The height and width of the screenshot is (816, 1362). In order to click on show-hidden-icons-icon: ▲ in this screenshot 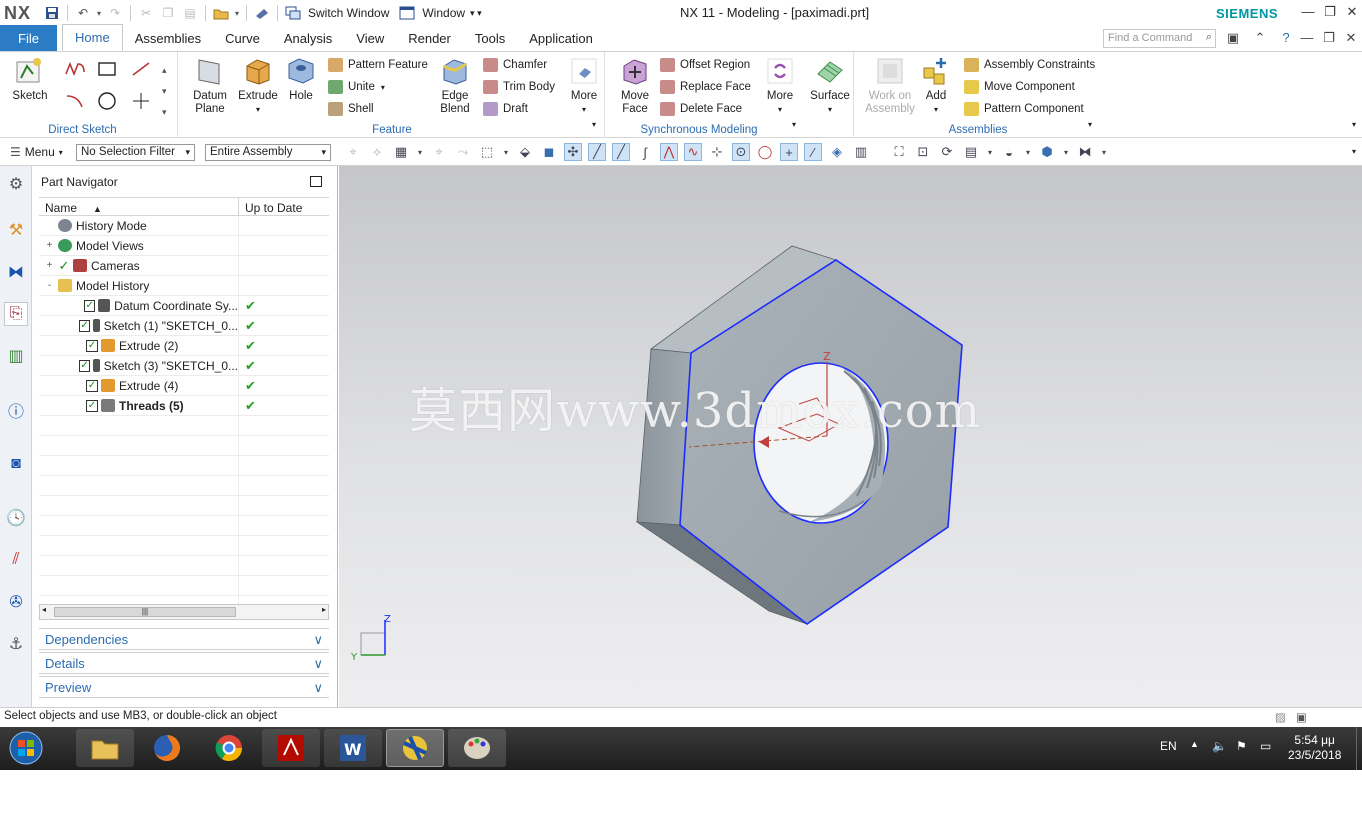, I will do `click(1194, 744)`.